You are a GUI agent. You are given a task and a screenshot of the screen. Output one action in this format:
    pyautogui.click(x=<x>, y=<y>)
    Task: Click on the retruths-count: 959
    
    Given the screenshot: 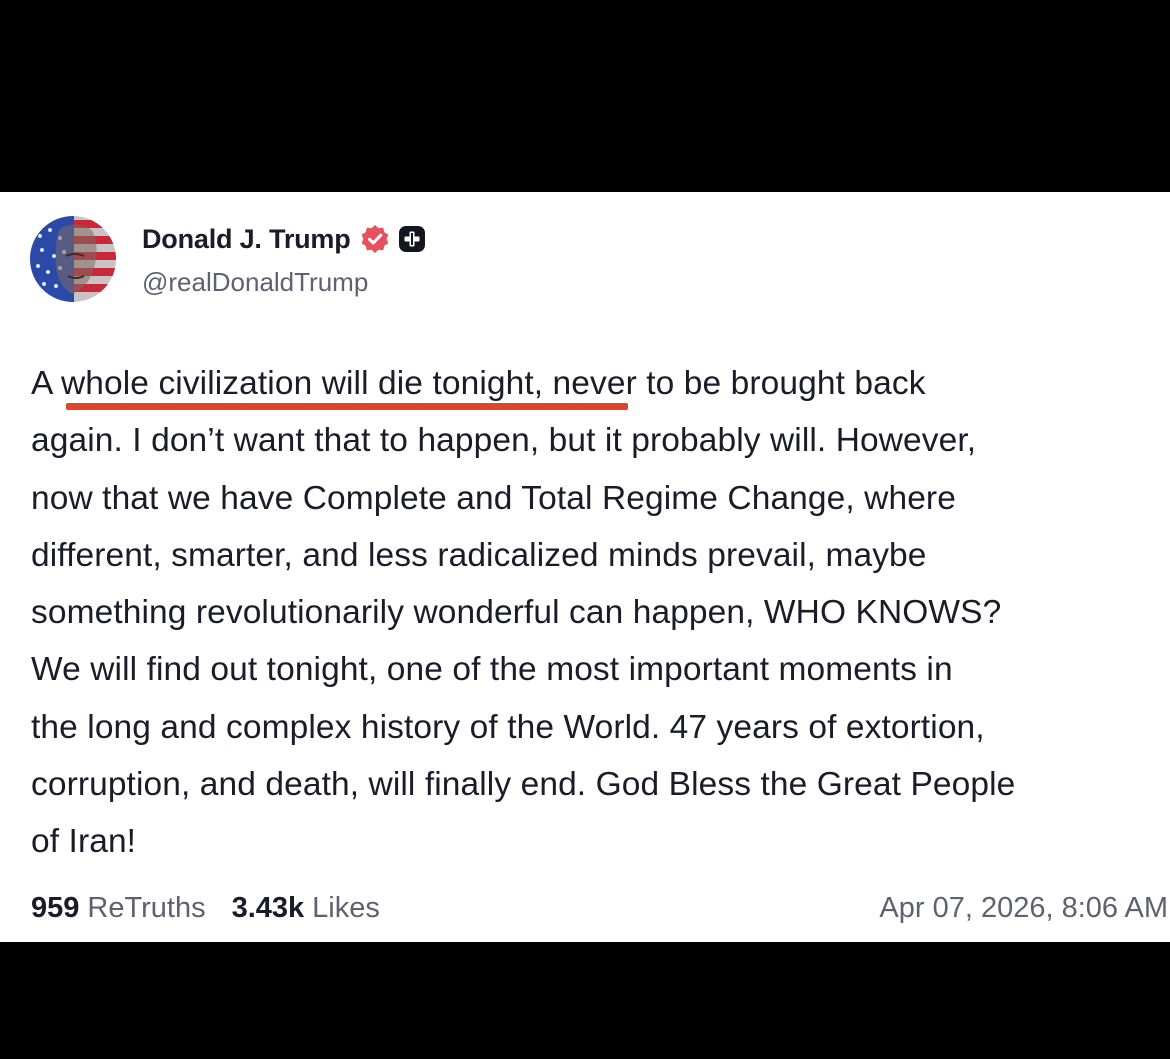 What is the action you would take?
    pyautogui.click(x=55, y=908)
    